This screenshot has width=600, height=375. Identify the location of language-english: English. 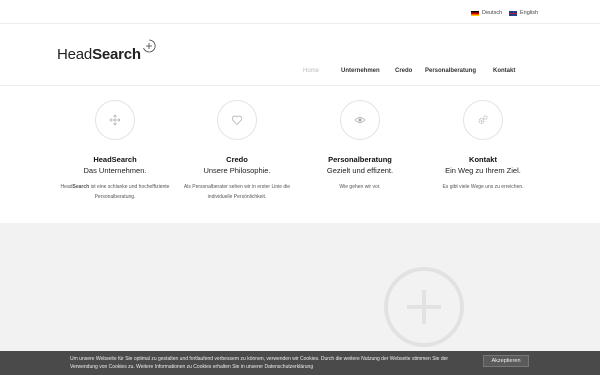
(523, 13).